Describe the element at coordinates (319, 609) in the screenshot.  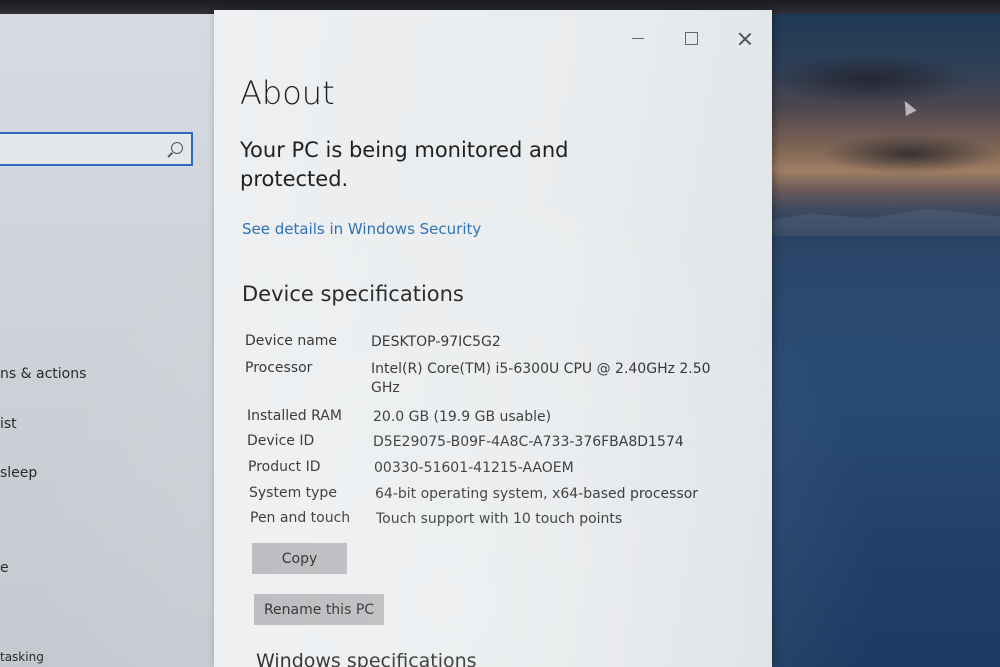
I see `rename-pc-button: Rename this PC` at that location.